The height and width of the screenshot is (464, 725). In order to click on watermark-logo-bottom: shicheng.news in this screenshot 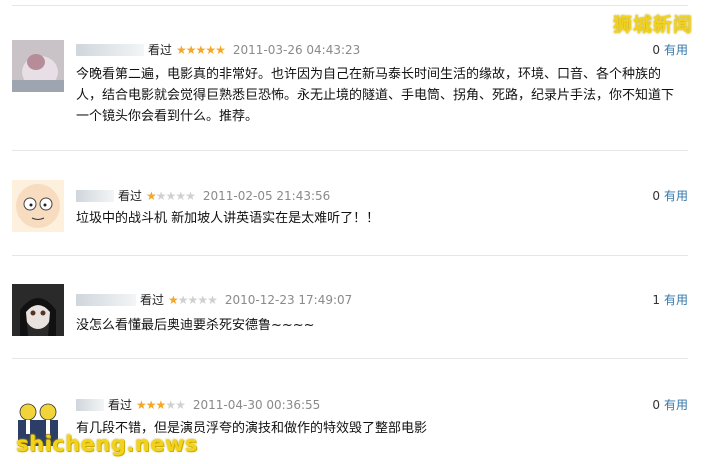, I will do `click(107, 444)`.